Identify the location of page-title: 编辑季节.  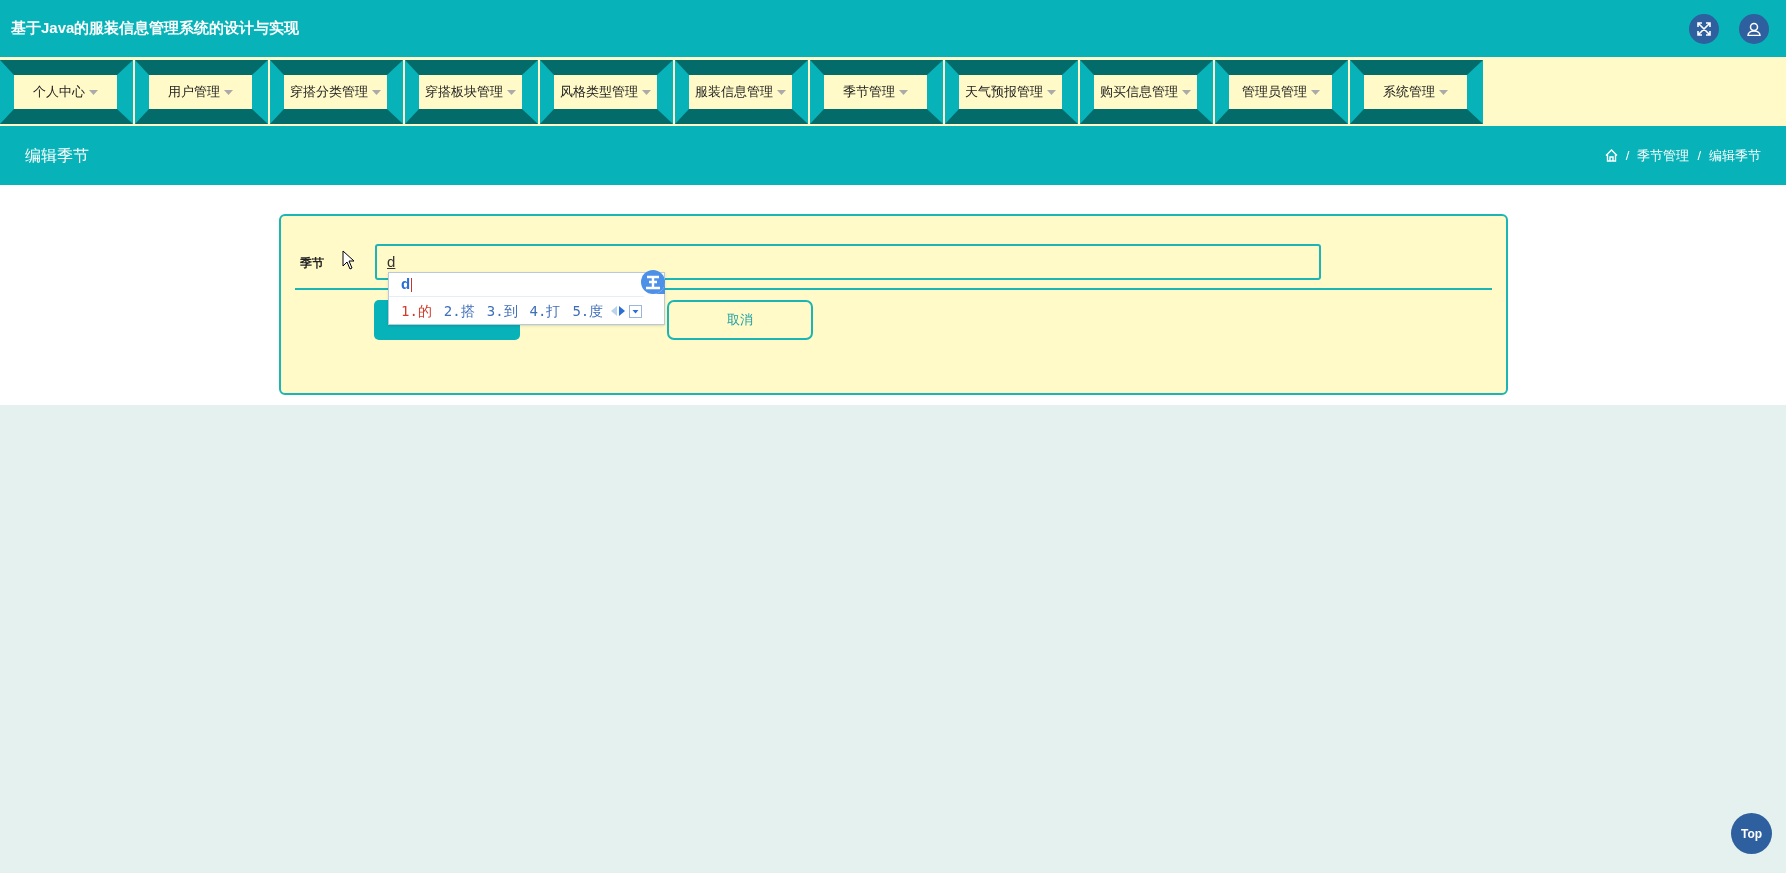
(57, 155).